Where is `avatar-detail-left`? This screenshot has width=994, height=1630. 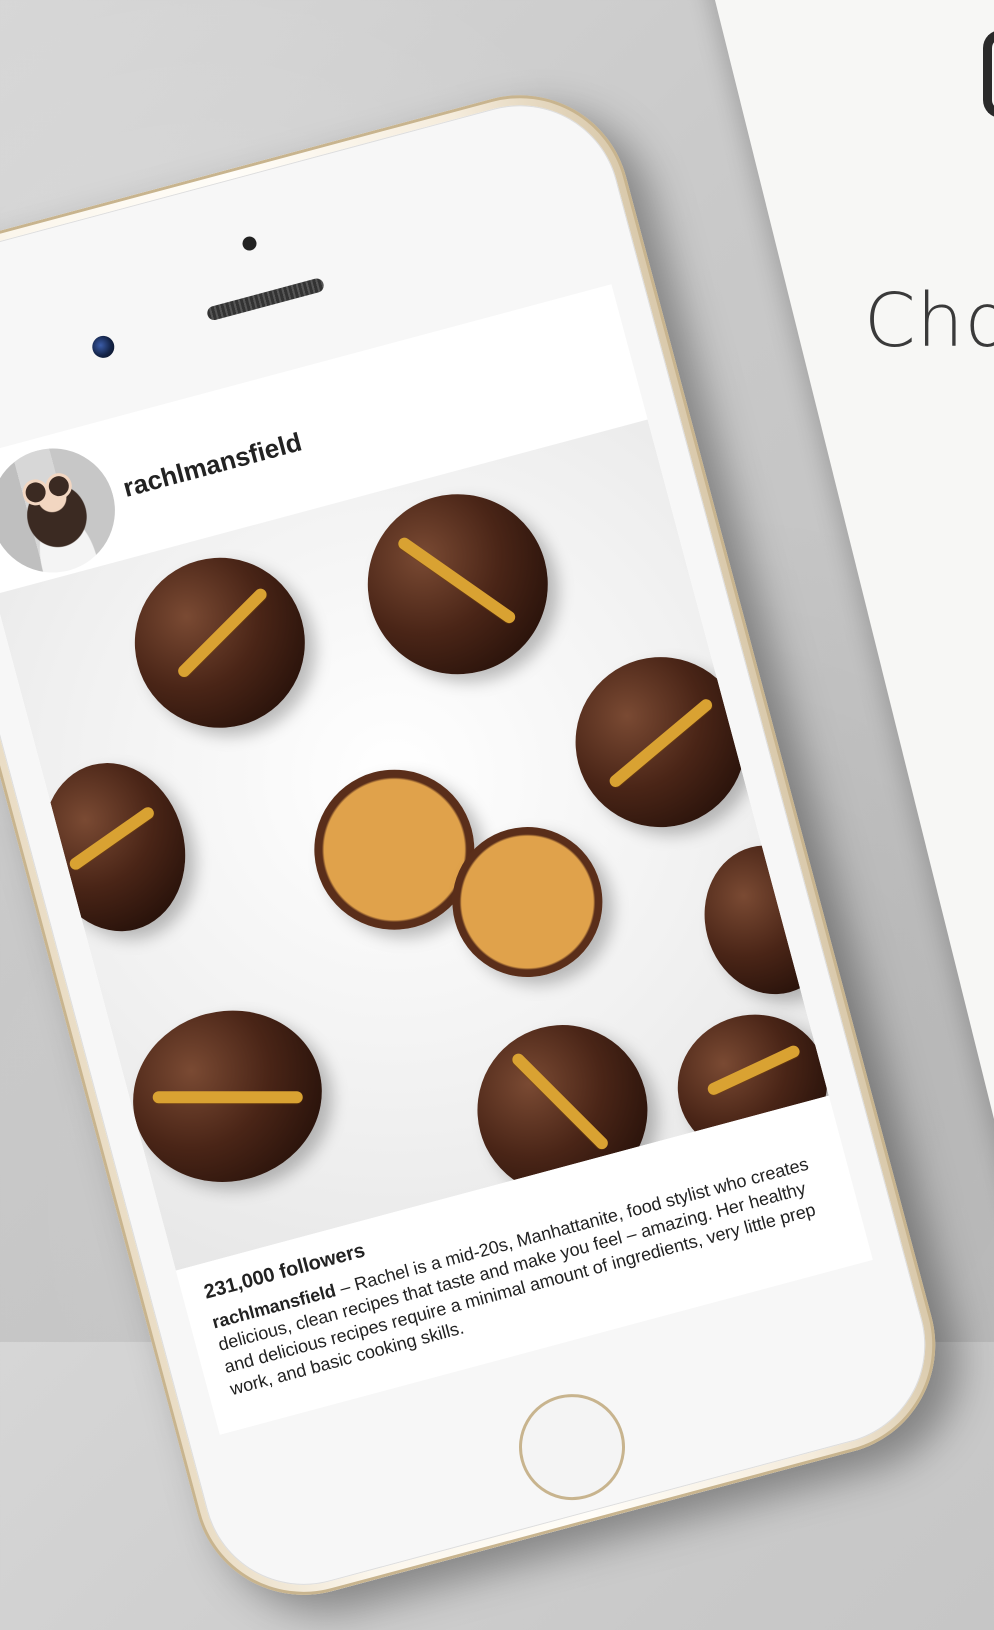
avatar-detail-left is located at coordinates (35, 492).